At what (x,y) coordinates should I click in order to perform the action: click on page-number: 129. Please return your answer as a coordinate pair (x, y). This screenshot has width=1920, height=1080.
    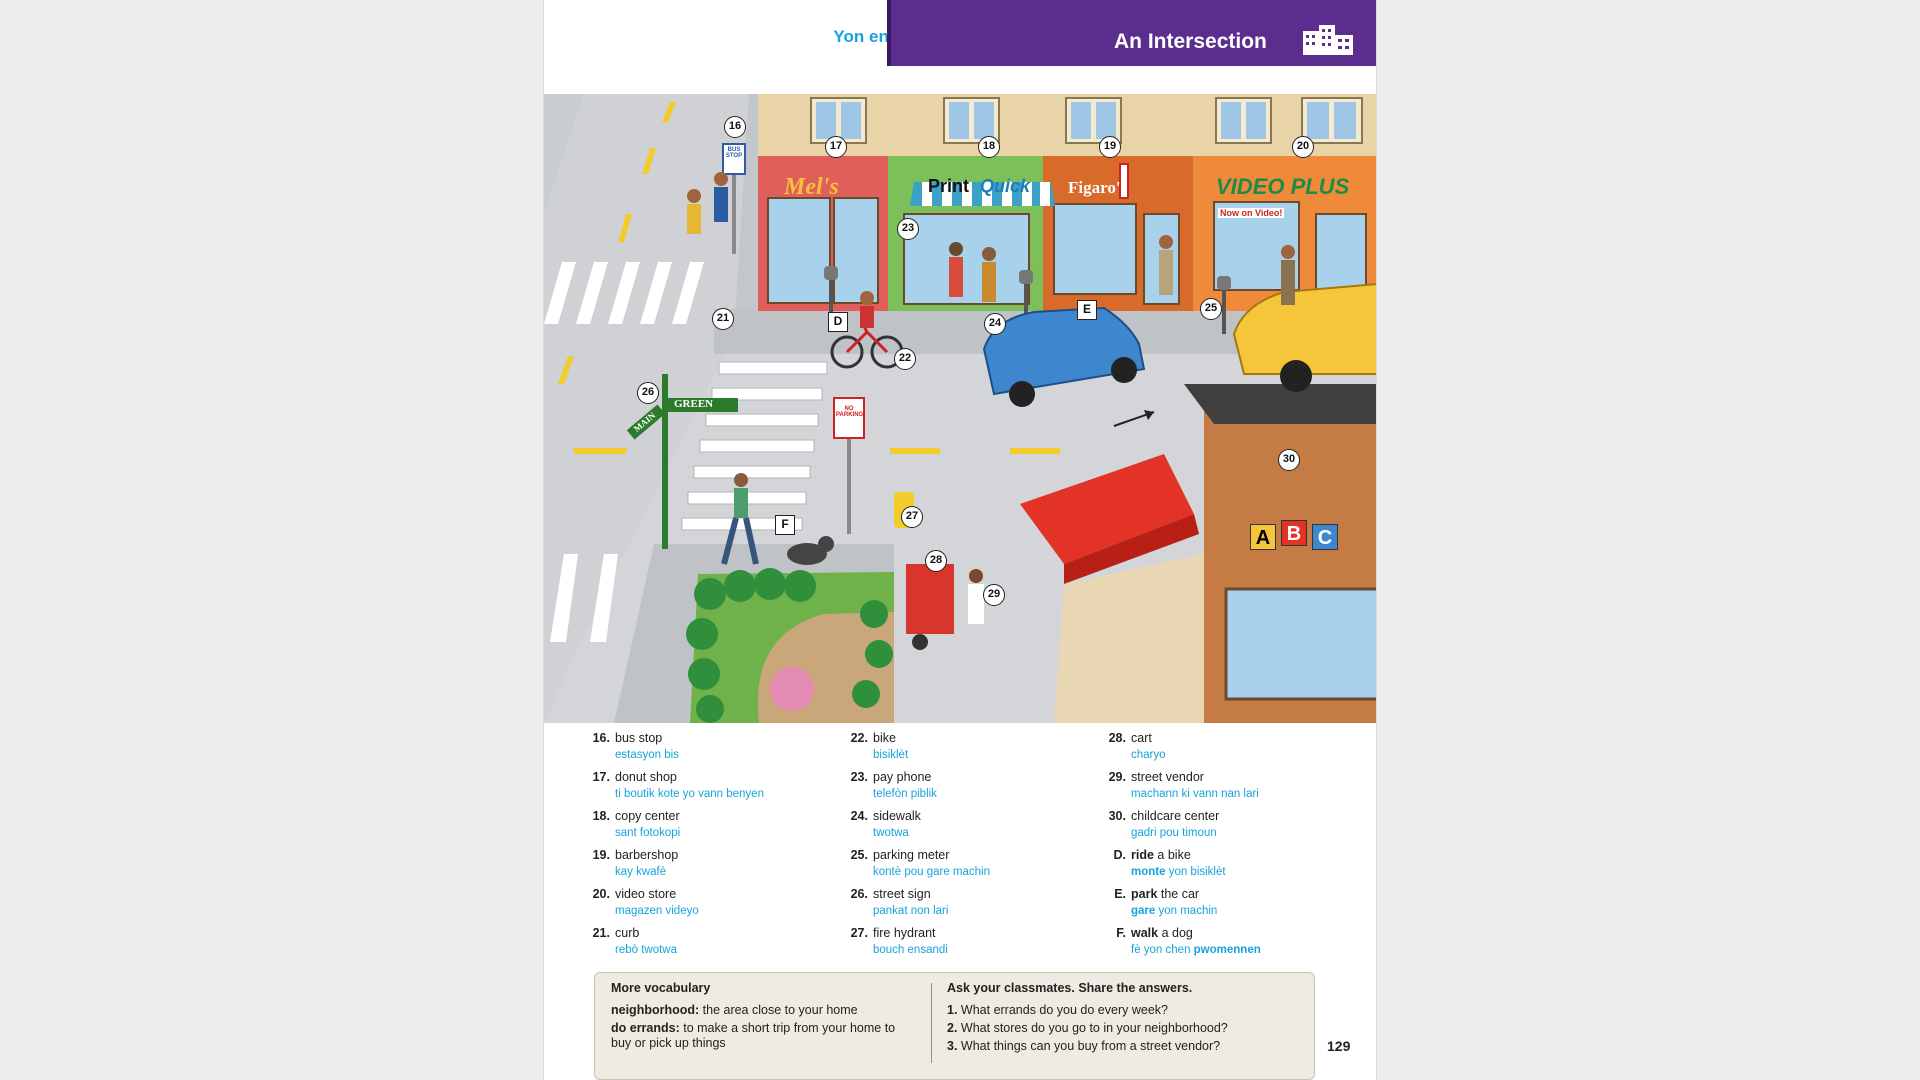
    Looking at the image, I should click on (1339, 1046).